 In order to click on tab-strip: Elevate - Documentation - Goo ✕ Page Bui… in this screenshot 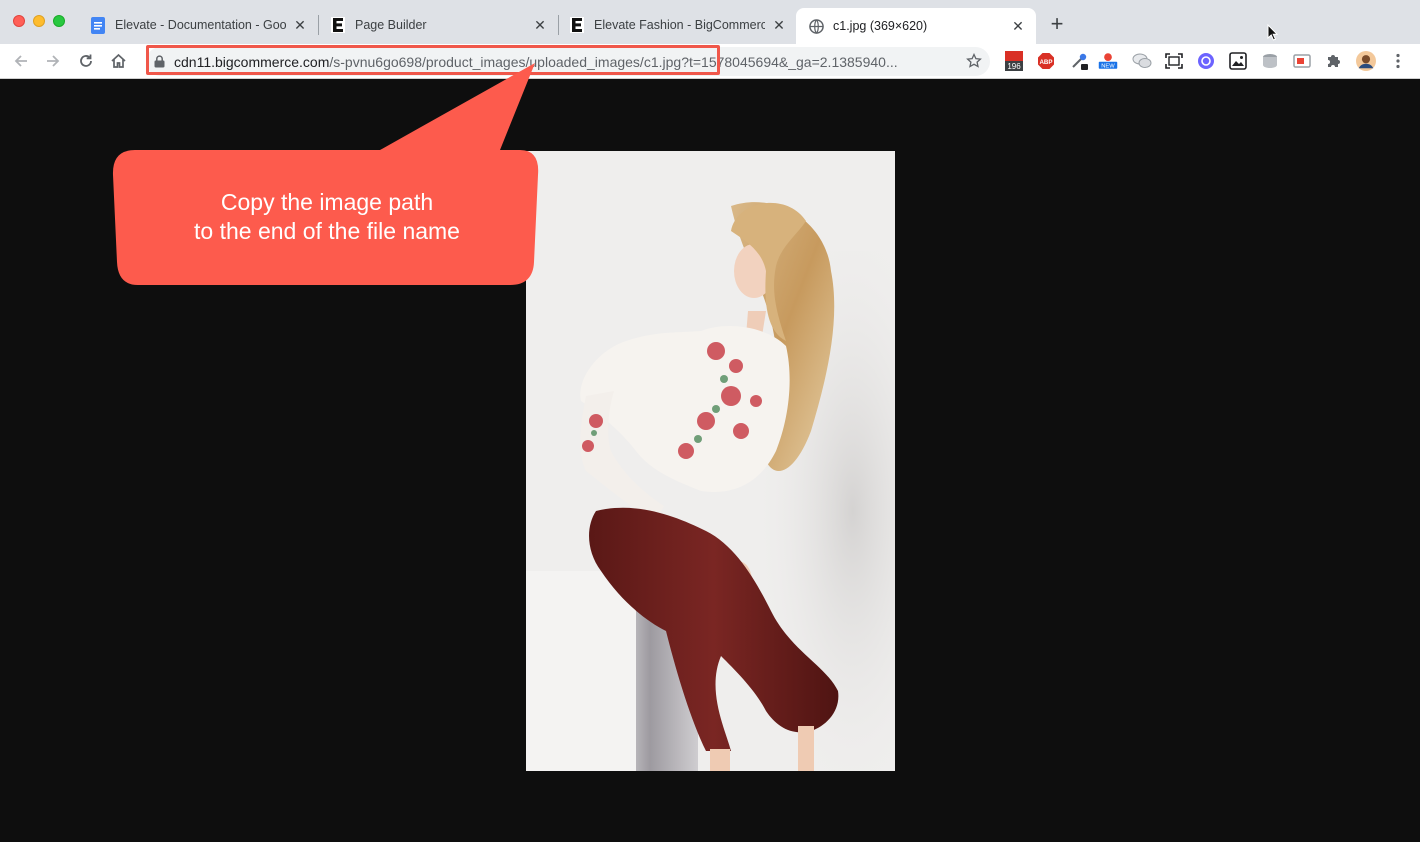, I will do `click(710, 22)`.